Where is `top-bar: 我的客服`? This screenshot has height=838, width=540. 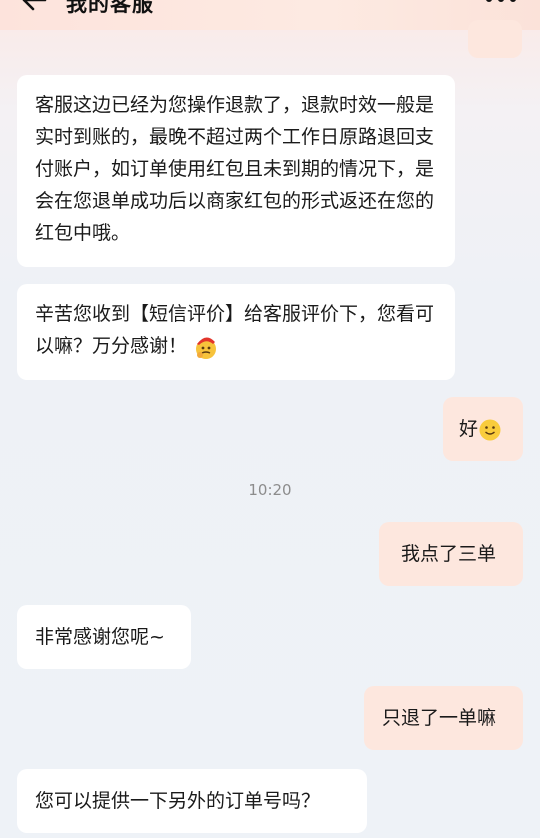 top-bar: 我的客服 is located at coordinates (270, 15).